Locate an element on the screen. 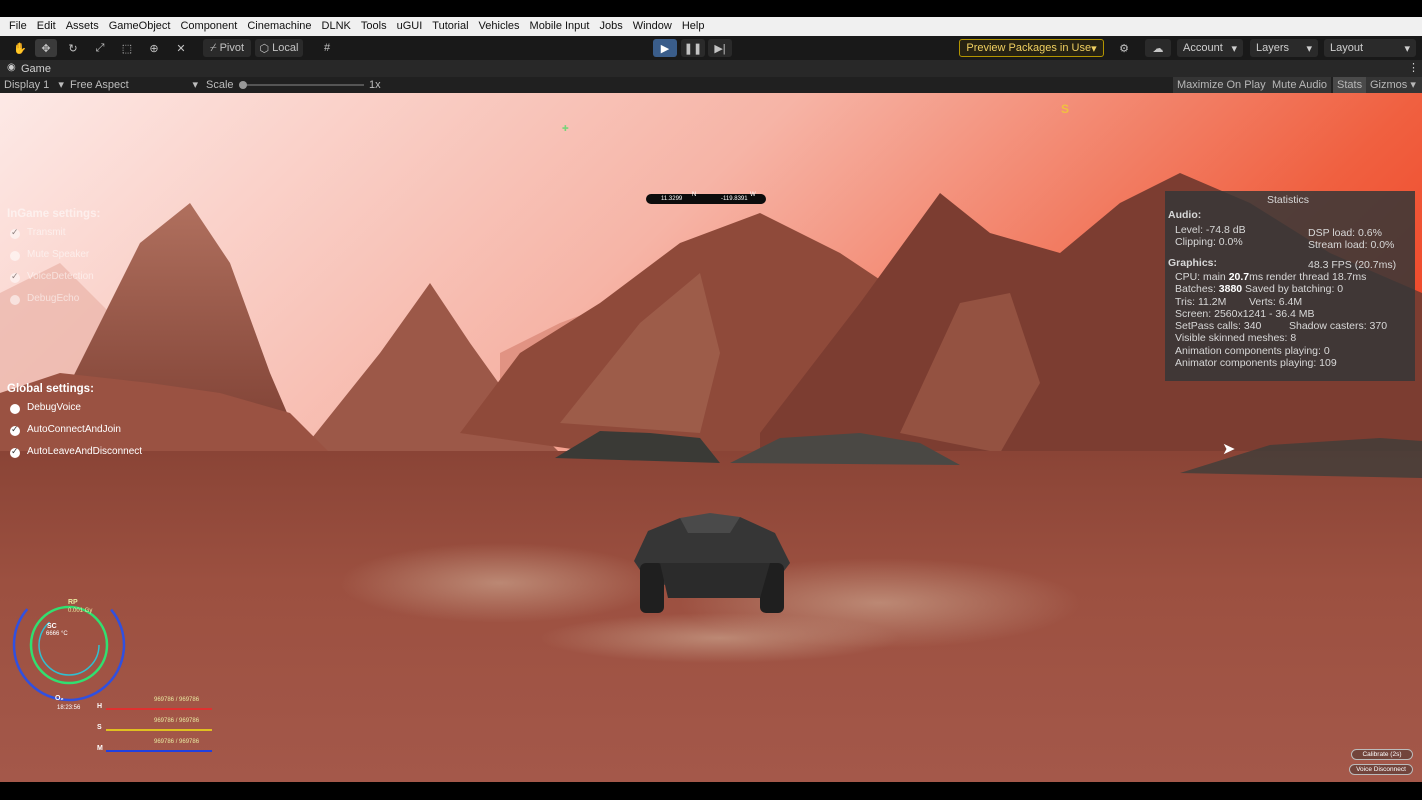  gizmos-dropdown: Gizmos ▾ is located at coordinates (1394, 85).